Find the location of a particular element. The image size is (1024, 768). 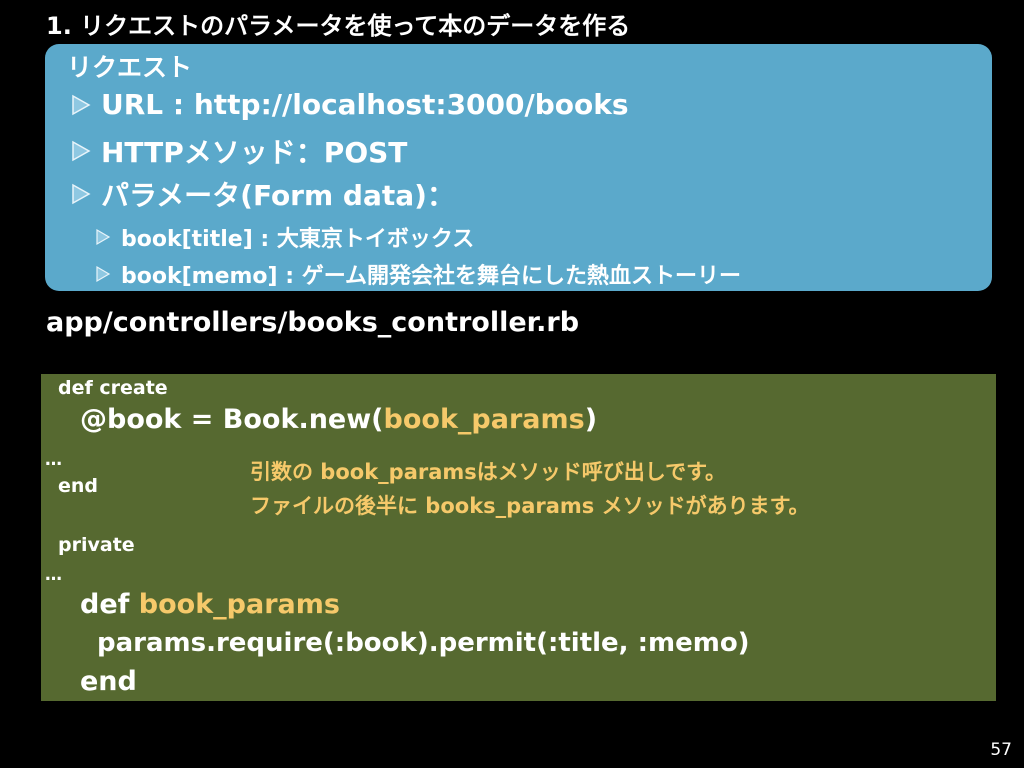

code-assign-arg: book_params is located at coordinates (484, 419).